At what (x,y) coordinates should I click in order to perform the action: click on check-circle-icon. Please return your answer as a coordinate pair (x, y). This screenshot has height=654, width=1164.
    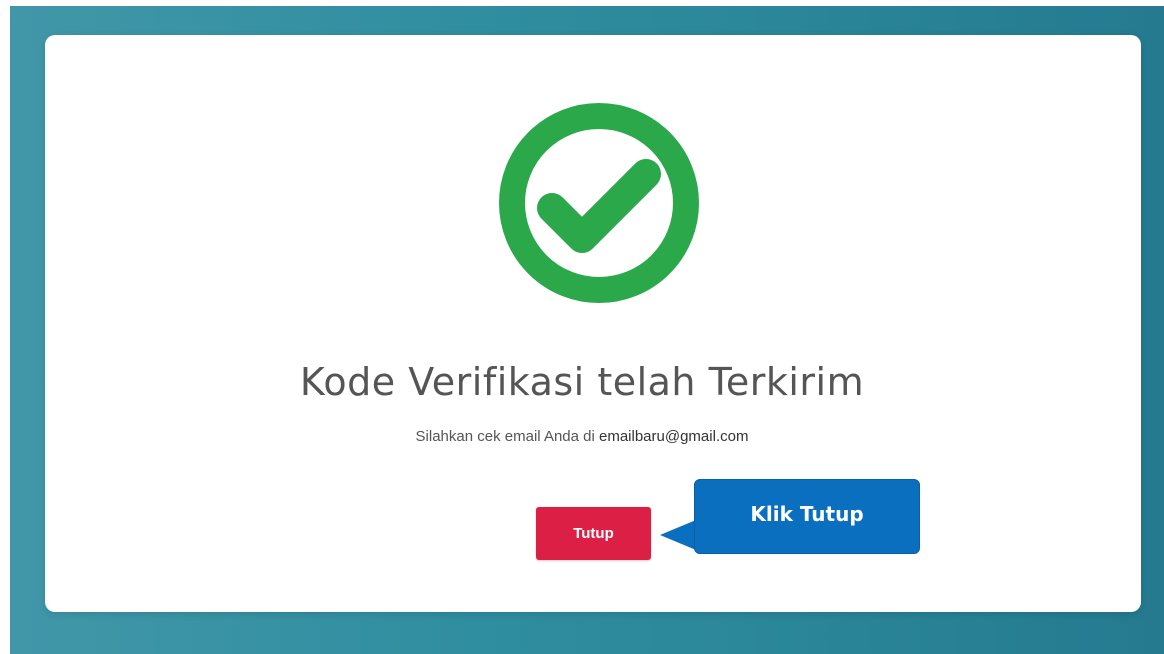
    Looking at the image, I should click on (599, 203).